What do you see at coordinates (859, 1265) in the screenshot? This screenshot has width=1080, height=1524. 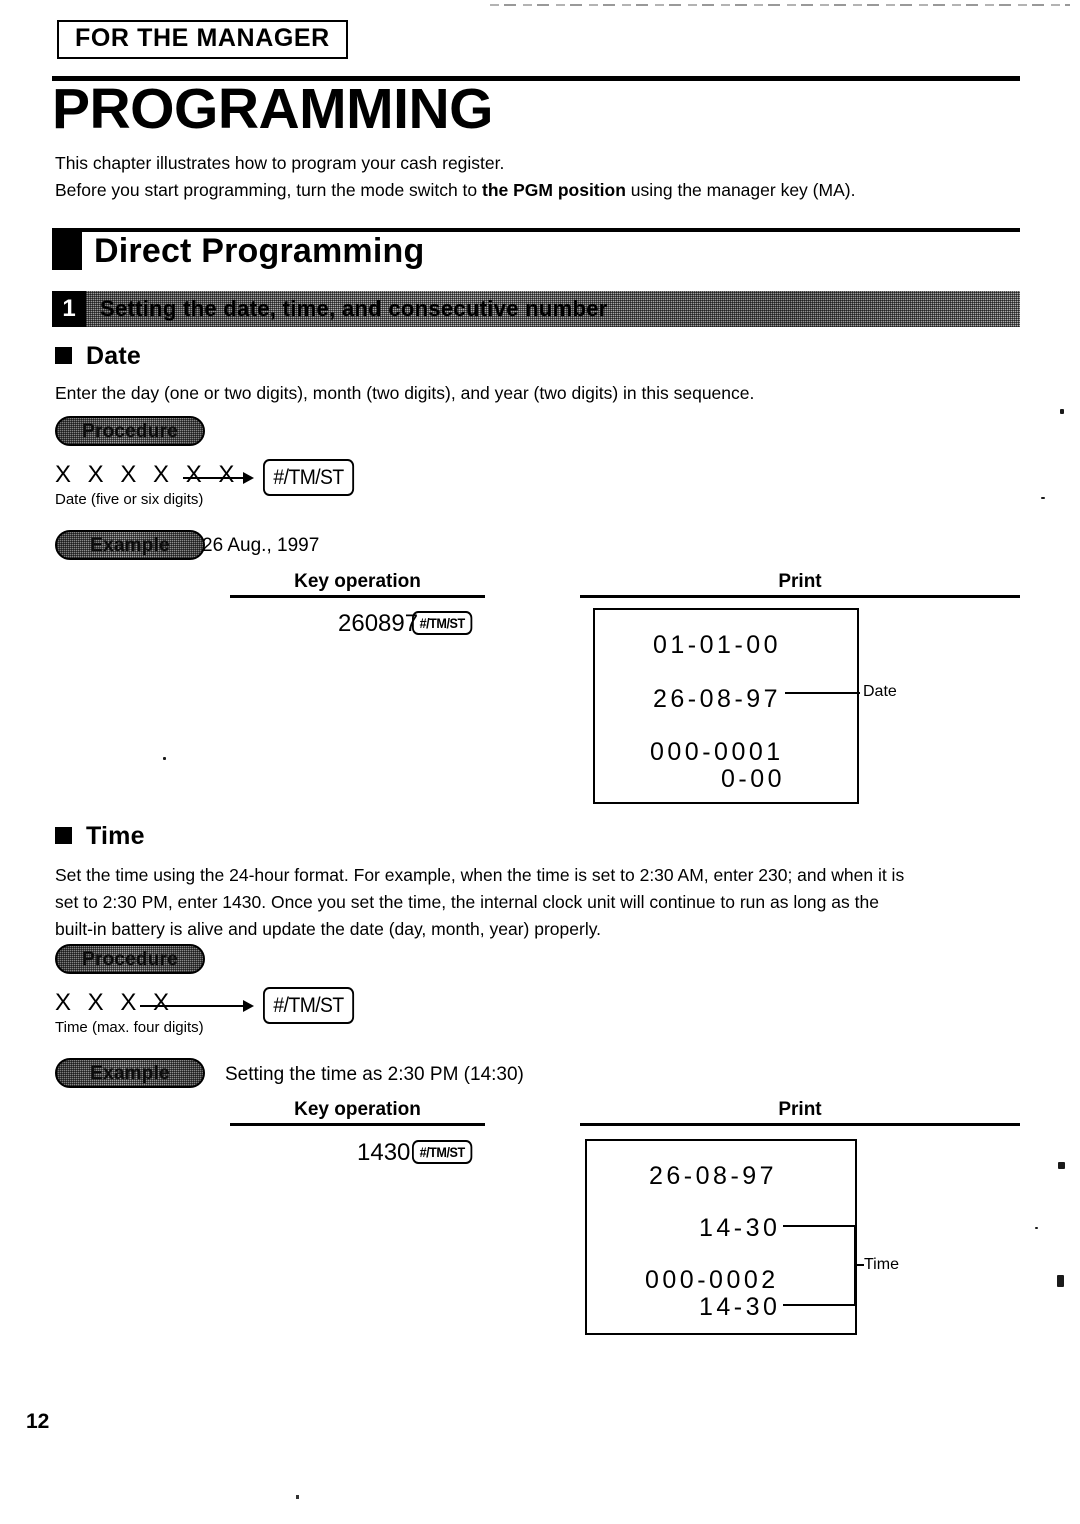 I see `time-annotation-stub` at bounding box center [859, 1265].